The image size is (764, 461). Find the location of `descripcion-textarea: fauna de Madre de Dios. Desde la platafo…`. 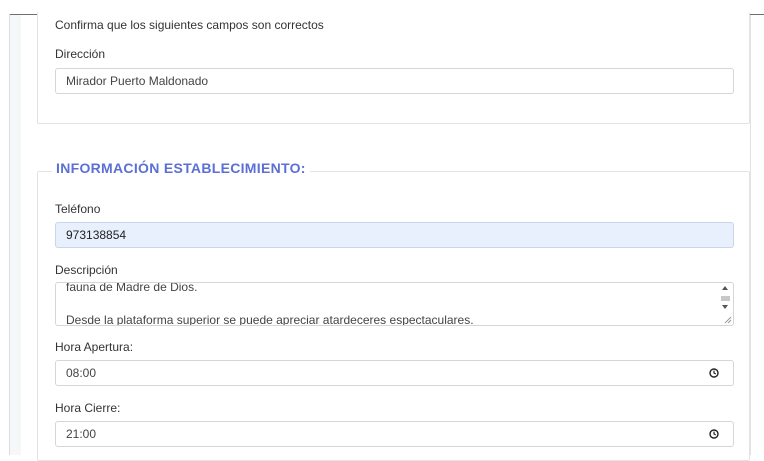

descripcion-textarea: fauna de Madre de Dios. Desde la platafo… is located at coordinates (394, 304).